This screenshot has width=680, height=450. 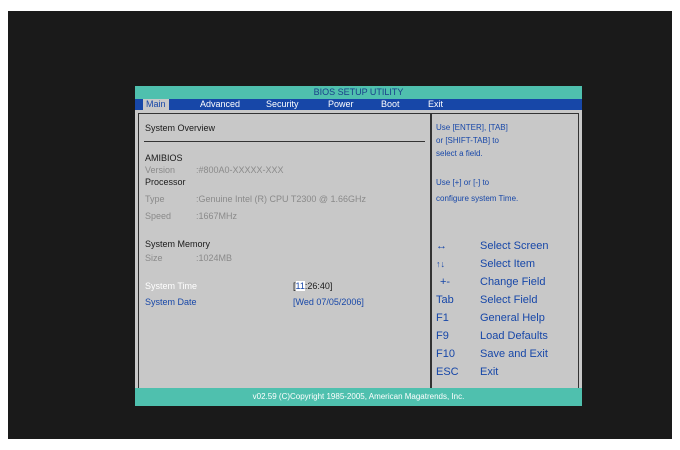 I want to click on help-line-1: Use [ENTER], [TAB], so click(x=472, y=127).